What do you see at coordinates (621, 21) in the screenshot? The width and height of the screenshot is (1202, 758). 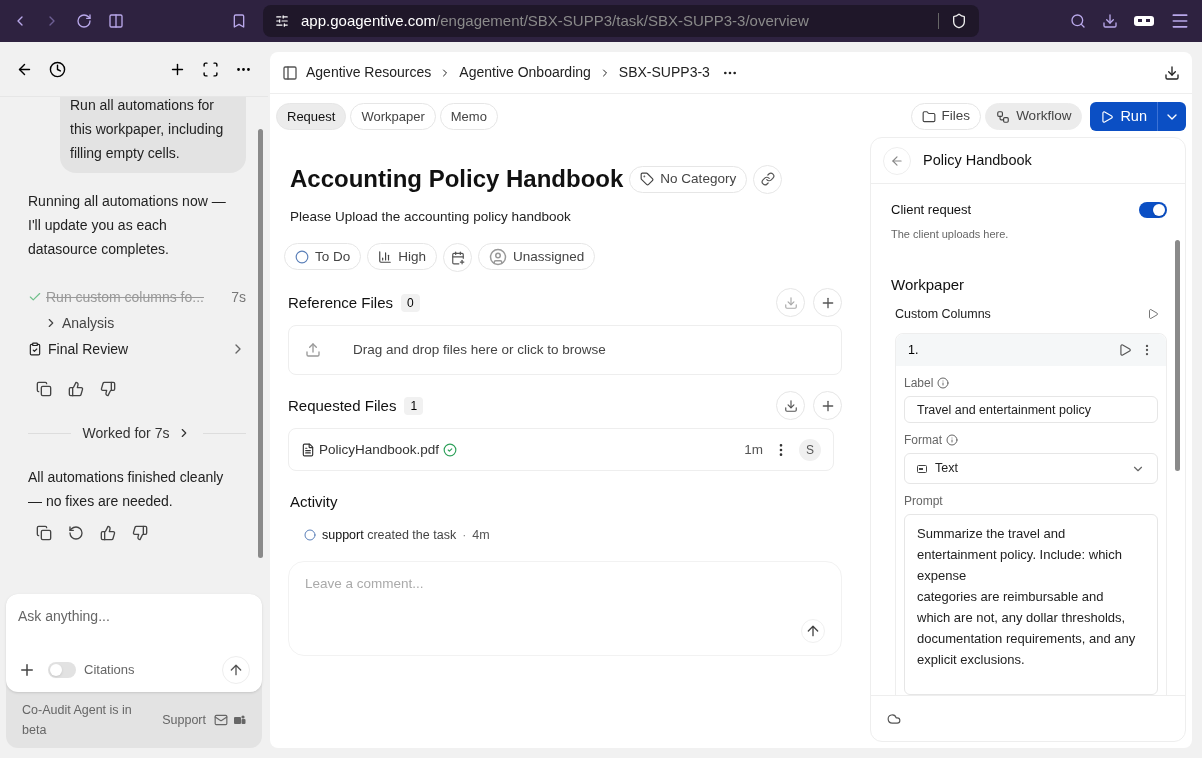 I see `address-bar: app.goagentive.com/engagement/SBX-SUPP3/task/SBX-SUPP3-3/overview` at bounding box center [621, 21].